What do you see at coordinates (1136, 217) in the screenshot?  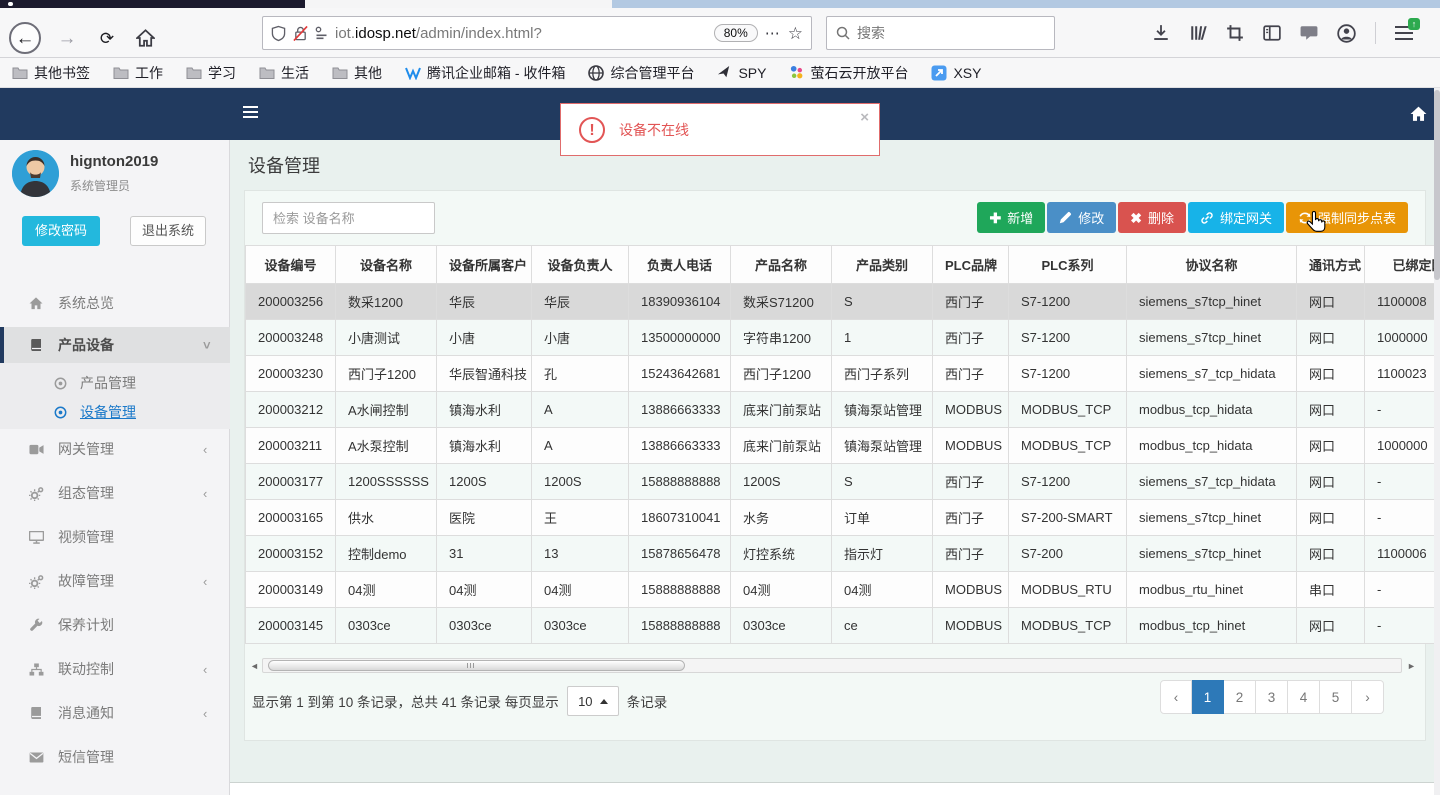 I see `x-icon: ✖` at bounding box center [1136, 217].